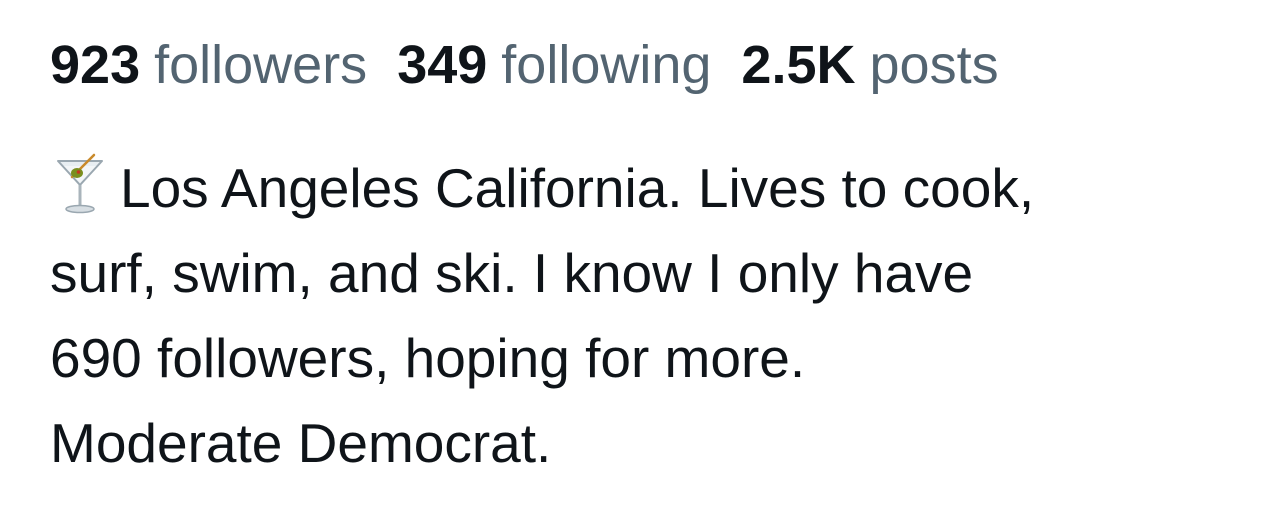  Describe the element at coordinates (798, 65) in the screenshot. I see `posts-count: 2.5K` at that location.